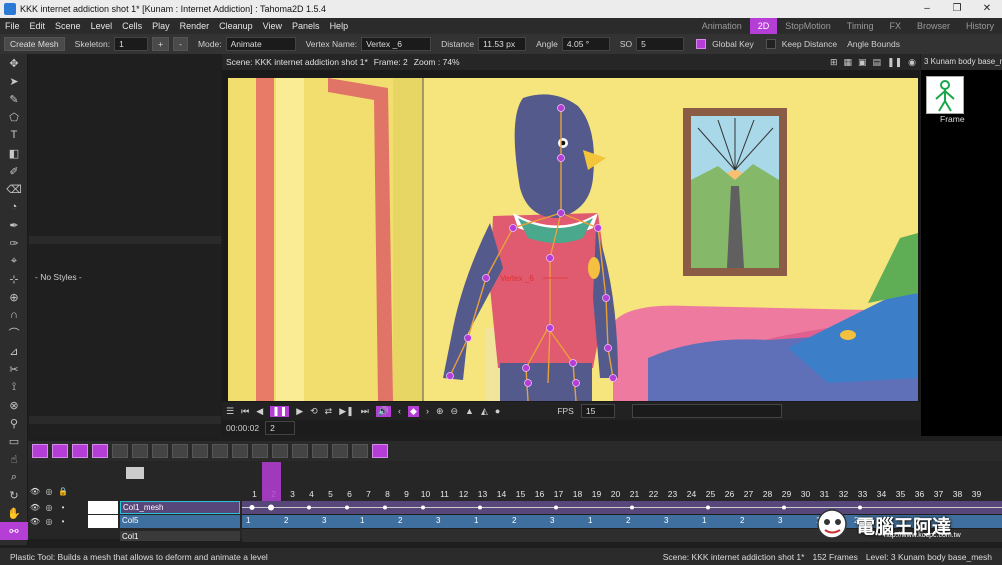  What do you see at coordinates (927, 9) in the screenshot?
I see `minimize-button: –` at bounding box center [927, 9].